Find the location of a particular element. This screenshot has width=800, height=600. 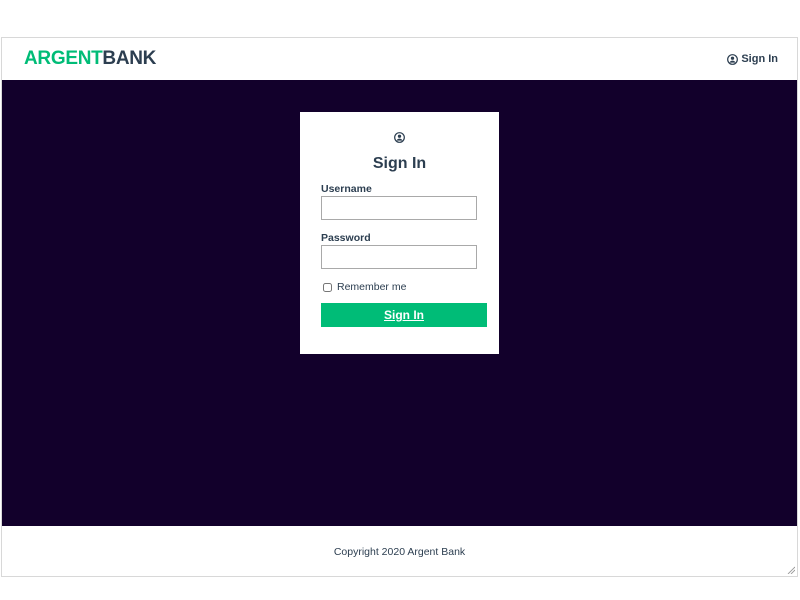

password-input is located at coordinates (399, 257).